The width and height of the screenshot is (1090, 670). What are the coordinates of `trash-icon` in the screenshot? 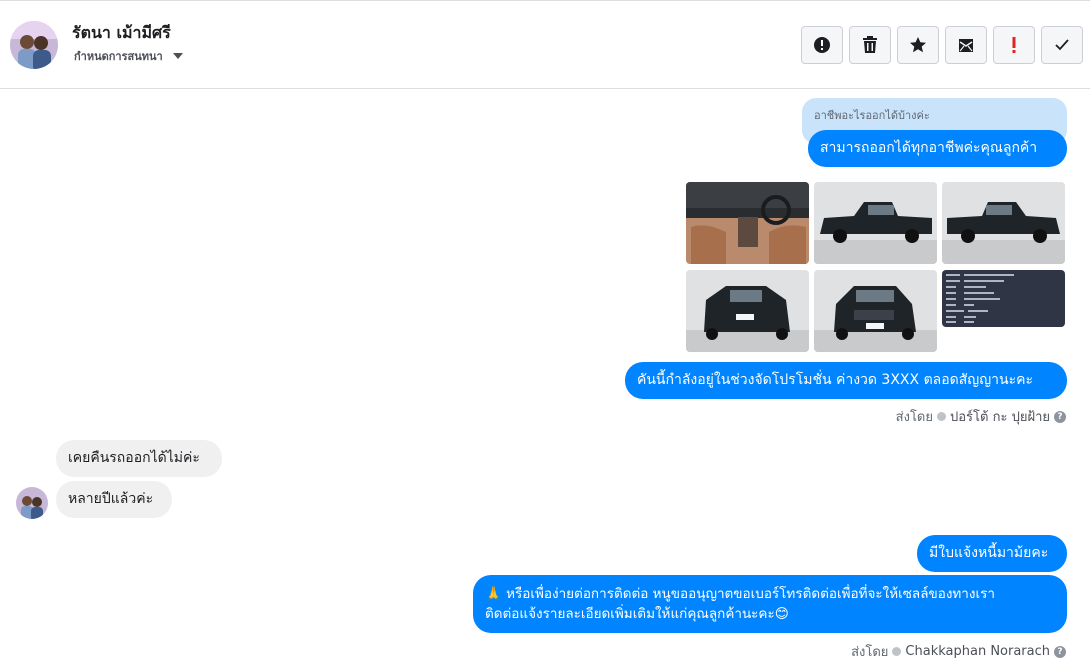 It's located at (870, 44).